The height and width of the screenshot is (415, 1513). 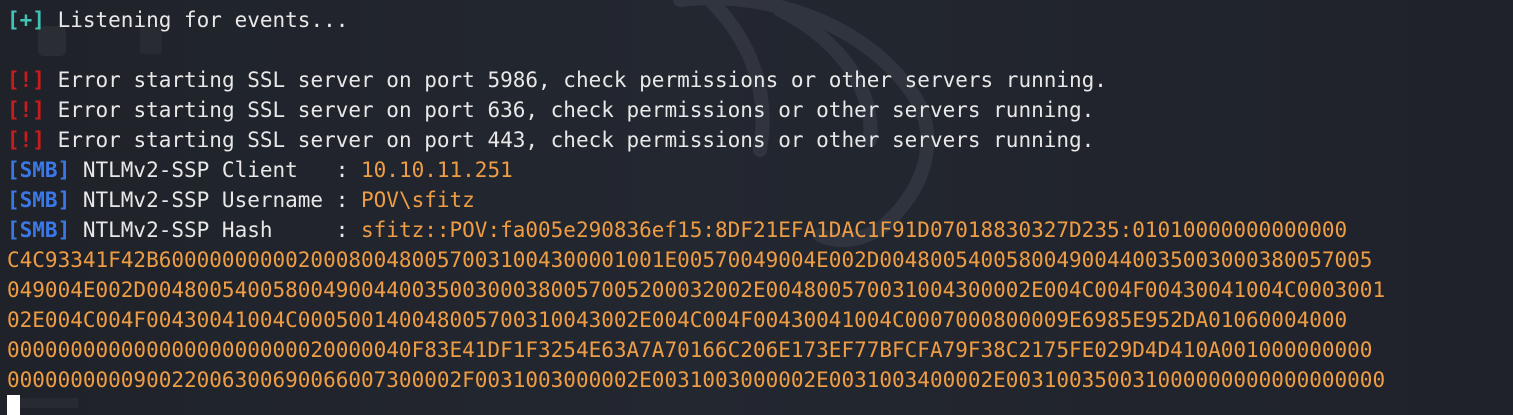 What do you see at coordinates (216, 200) in the screenshot?
I see `field-label: NTLMv2-SSP Username :` at bounding box center [216, 200].